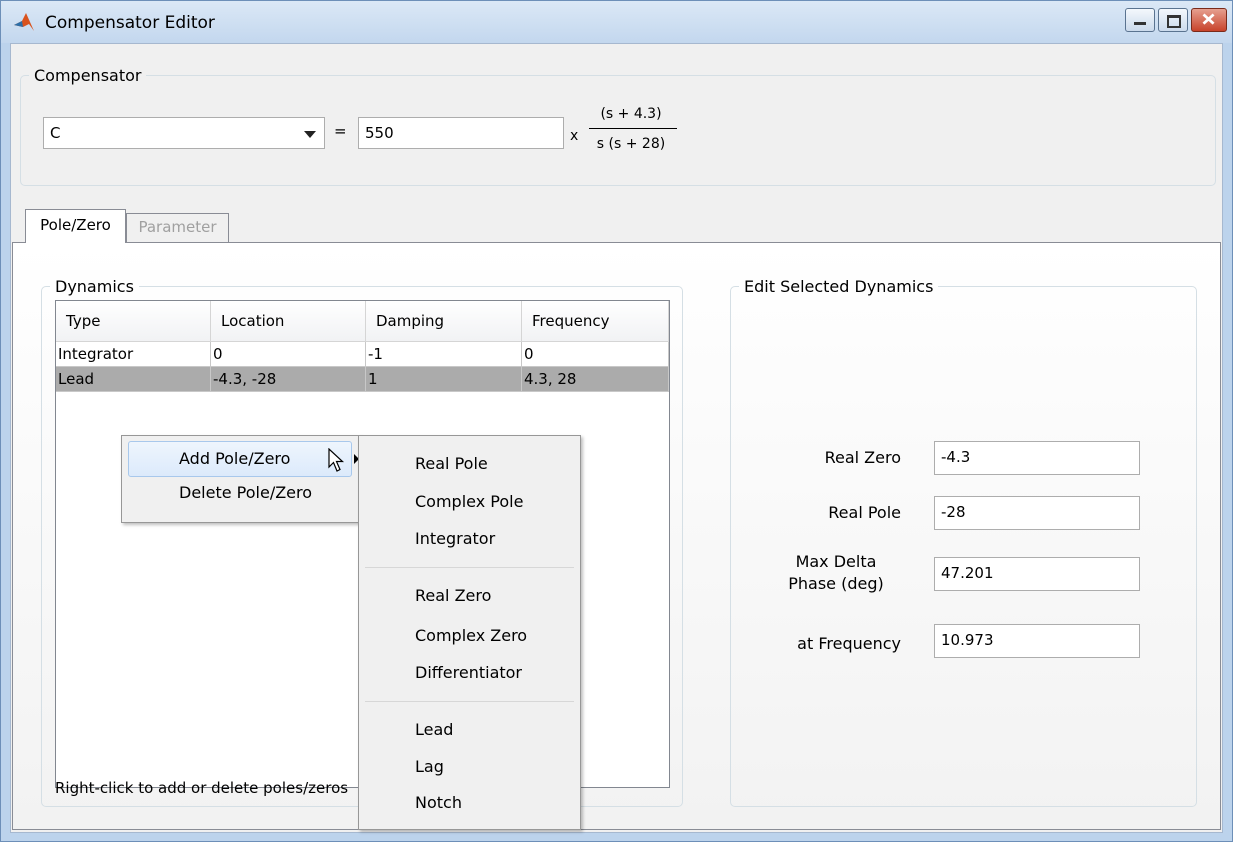 The height and width of the screenshot is (842, 1233). Describe the element at coordinates (455, 538) in the screenshot. I see `menu-item-integrator: Integrator` at that location.